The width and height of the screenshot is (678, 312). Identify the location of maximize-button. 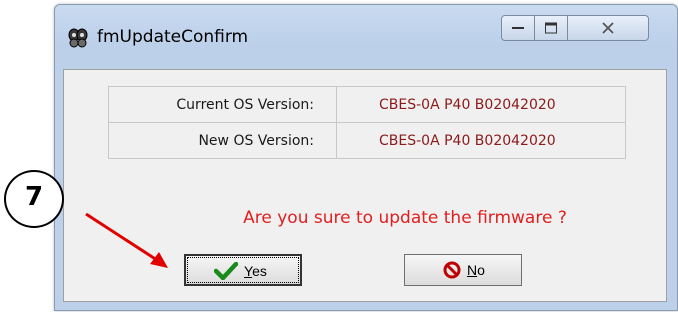
(551, 28).